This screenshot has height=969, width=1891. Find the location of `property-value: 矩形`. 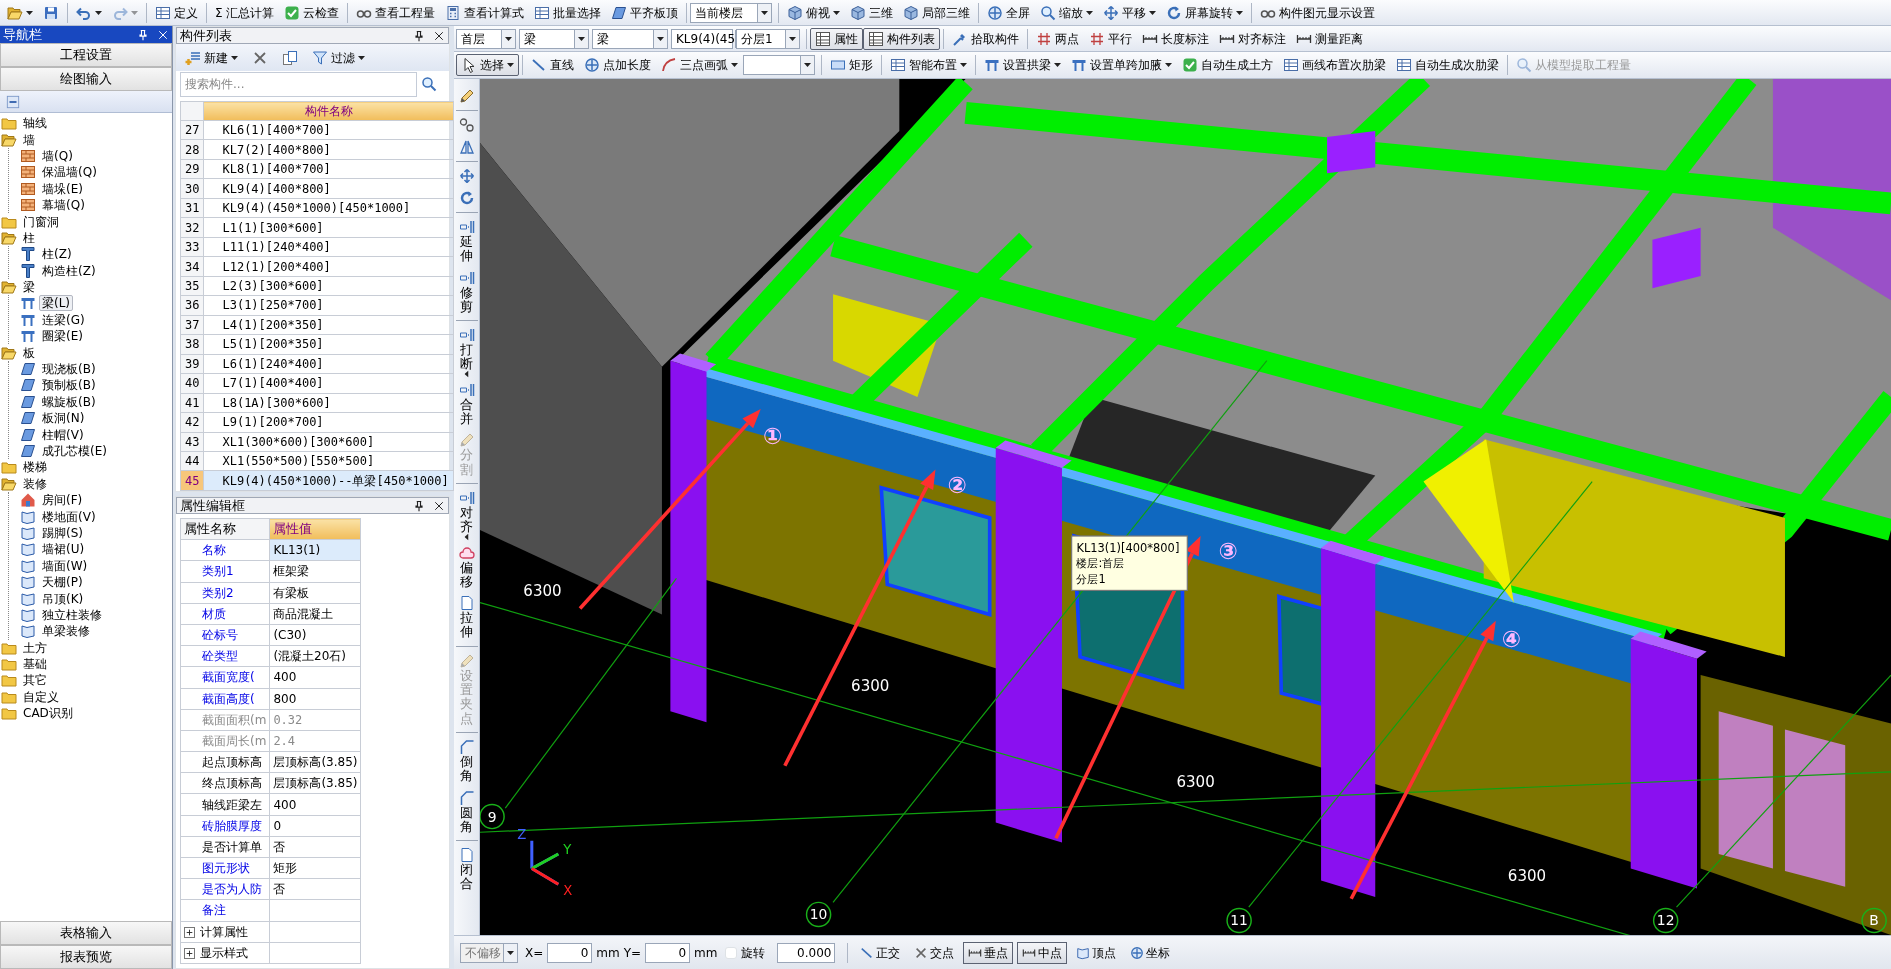

property-value: 矩形 is located at coordinates (315, 868).